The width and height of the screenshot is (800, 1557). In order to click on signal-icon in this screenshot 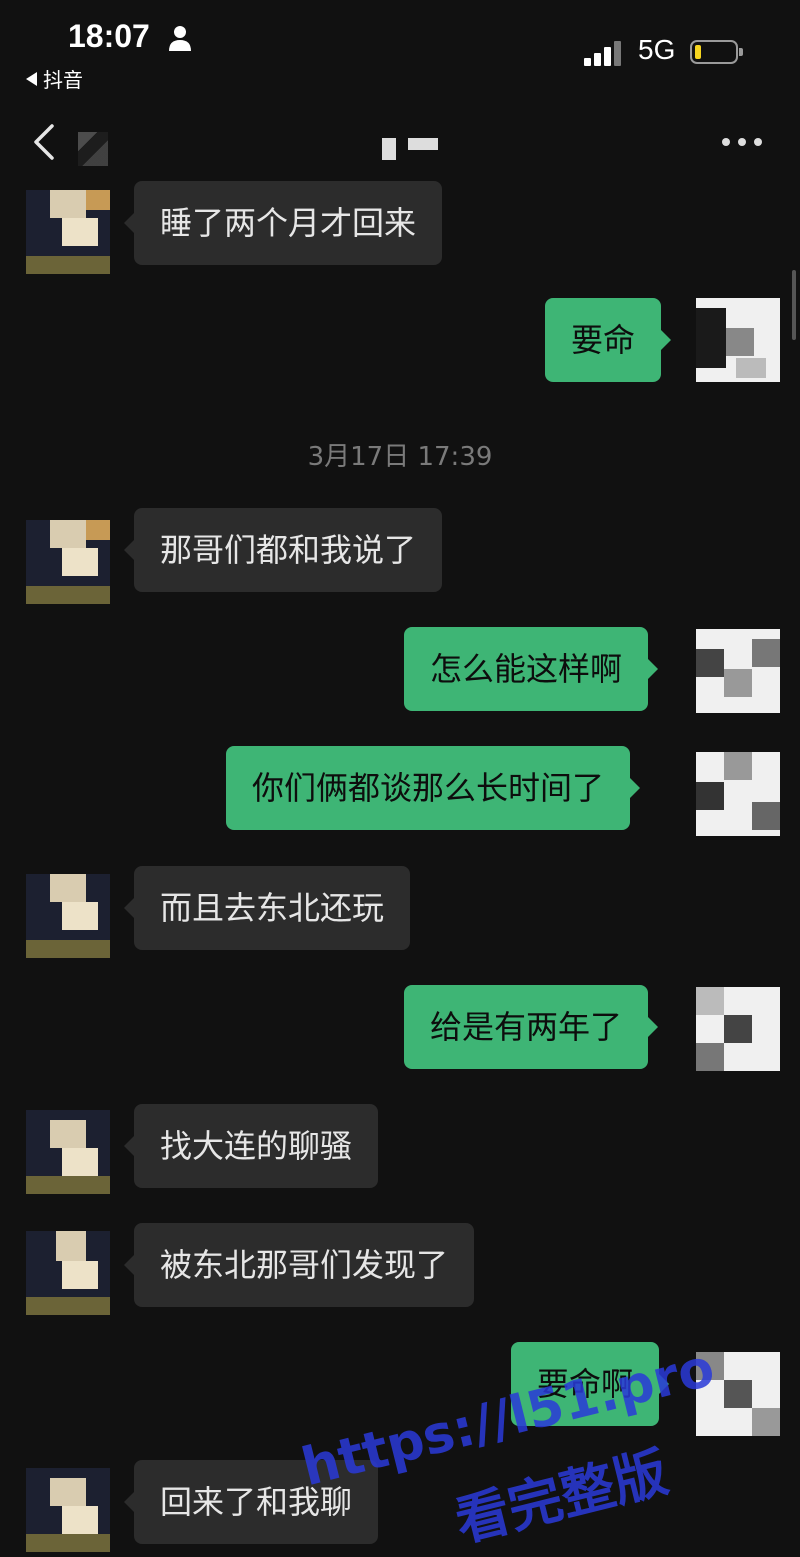, I will do `click(606, 53)`.